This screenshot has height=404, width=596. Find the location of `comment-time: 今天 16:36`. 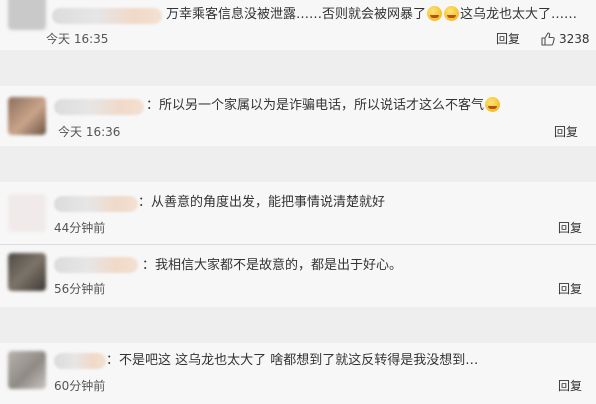

comment-time: 今天 16:36 is located at coordinates (89, 132).